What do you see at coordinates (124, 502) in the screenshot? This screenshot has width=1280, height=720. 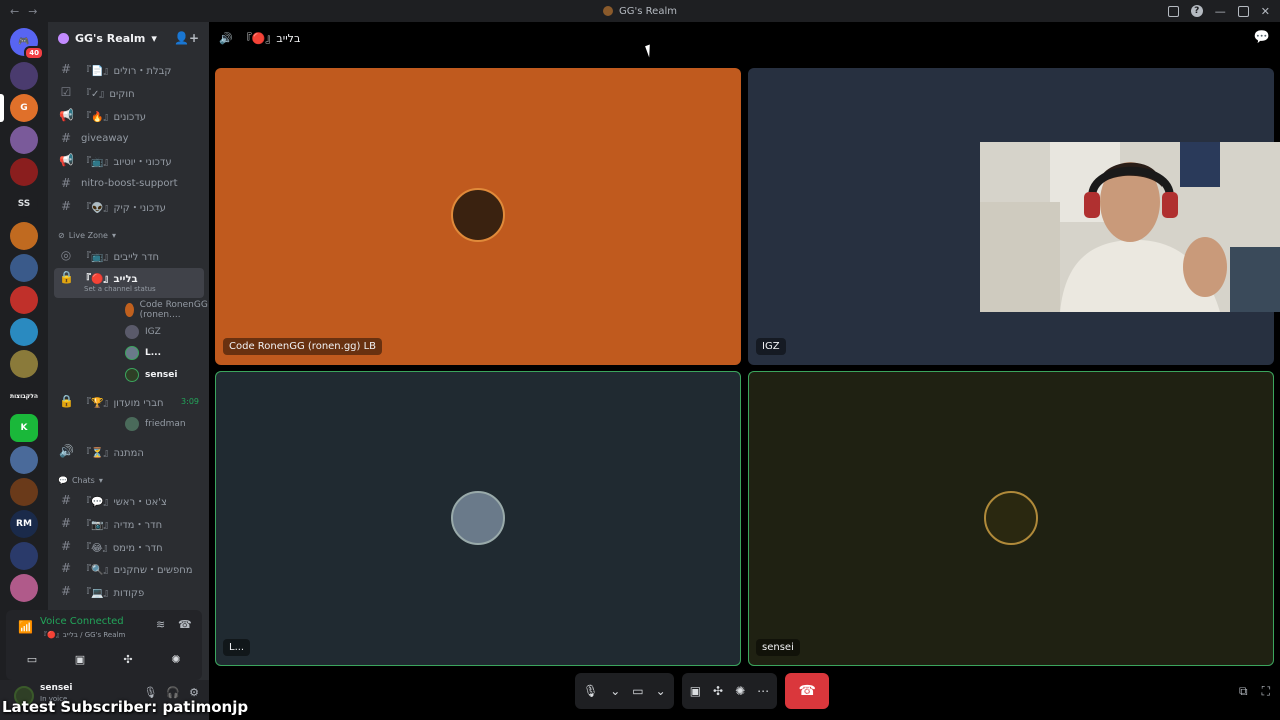 I see `channel-label: 『💬』צ'אט・ראשי` at bounding box center [124, 502].